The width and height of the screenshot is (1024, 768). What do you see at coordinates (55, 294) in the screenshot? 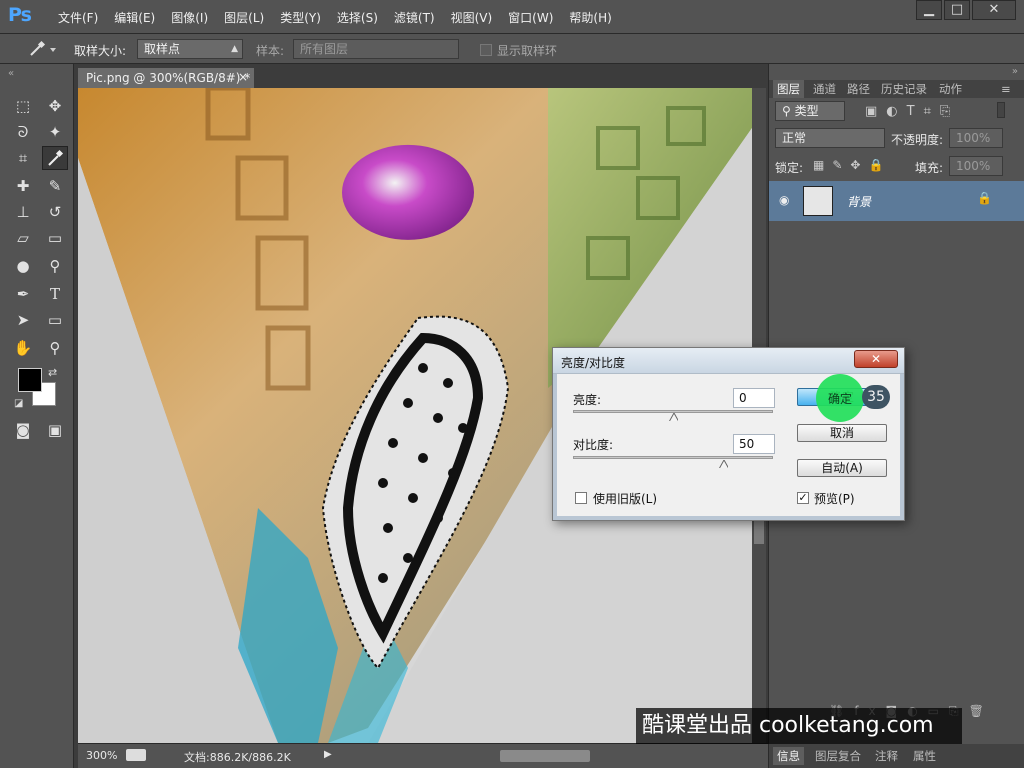
I see `type-tool-icon: T` at bounding box center [55, 294].